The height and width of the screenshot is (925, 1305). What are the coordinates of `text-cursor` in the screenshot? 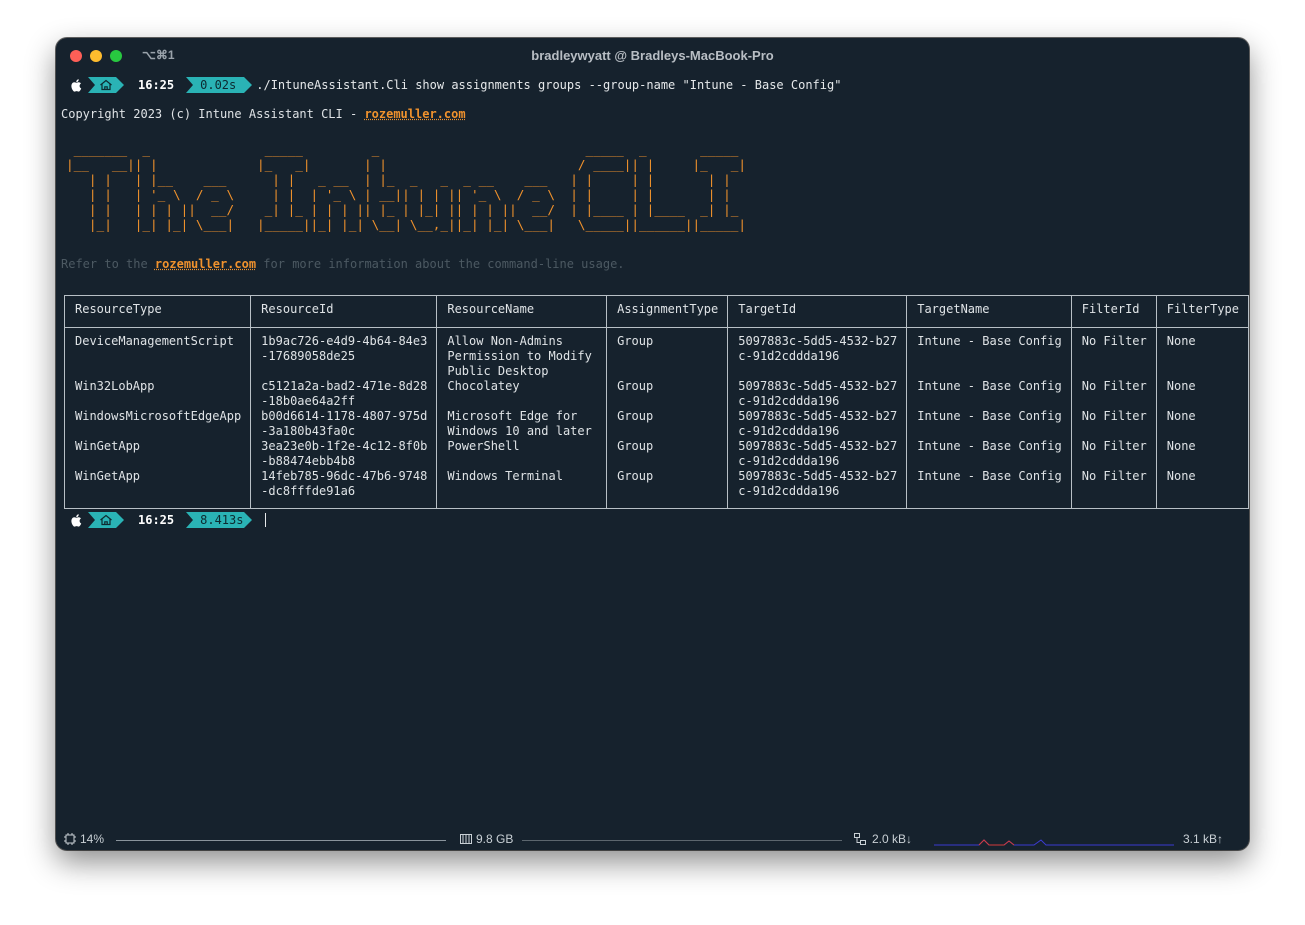 It's located at (266, 520).